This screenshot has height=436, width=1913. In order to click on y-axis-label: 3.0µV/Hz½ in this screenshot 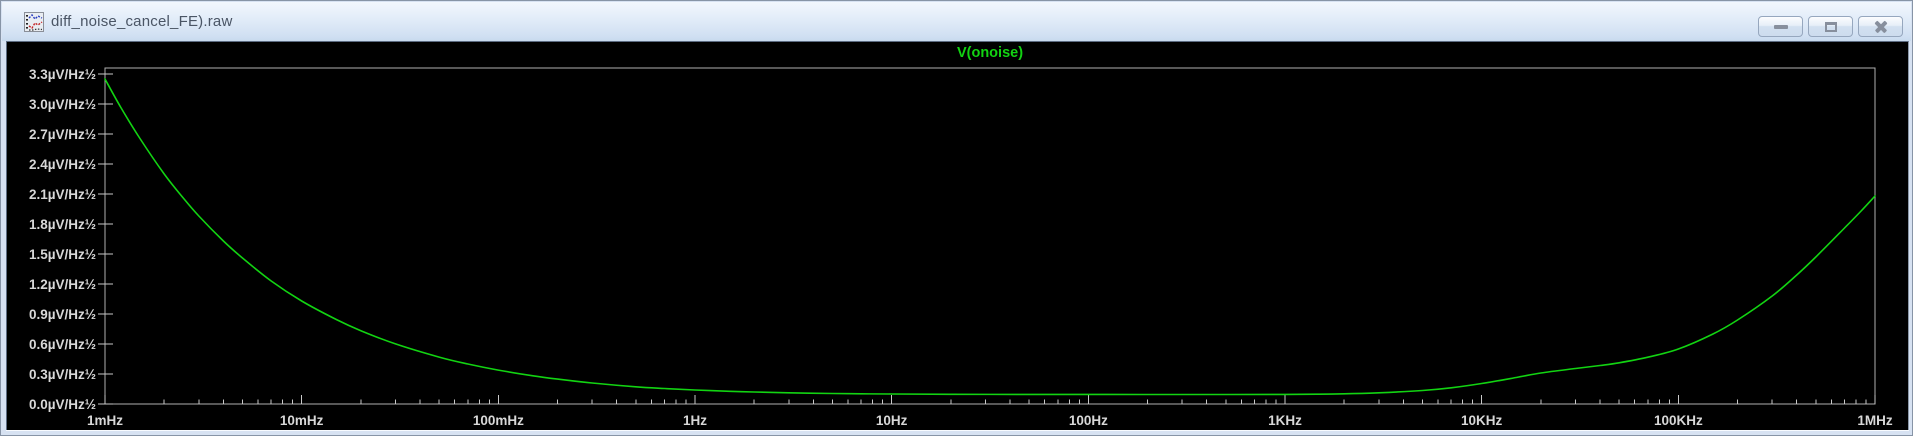, I will do `click(62, 104)`.